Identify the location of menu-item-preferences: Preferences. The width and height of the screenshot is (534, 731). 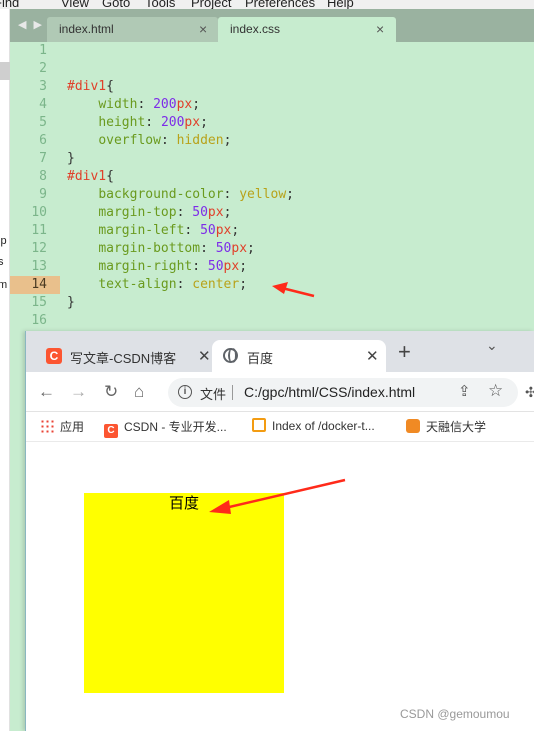
(280, 4).